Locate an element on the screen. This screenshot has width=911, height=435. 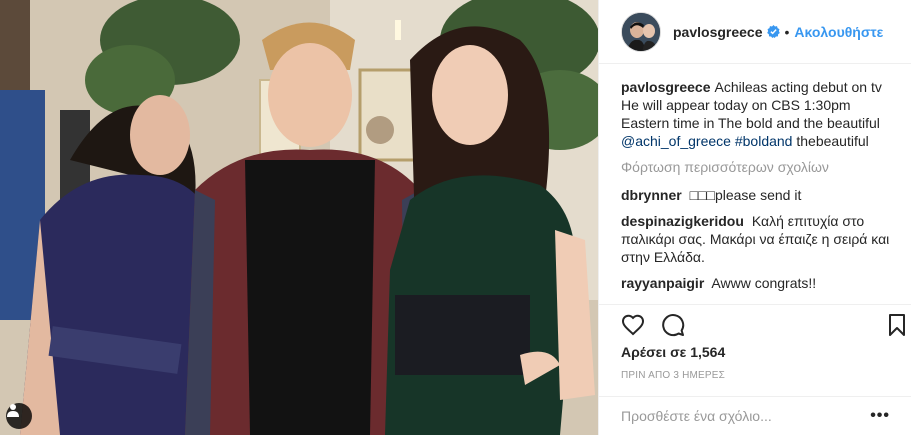
post-author-username: pavlosgreece is located at coordinates (718, 32).